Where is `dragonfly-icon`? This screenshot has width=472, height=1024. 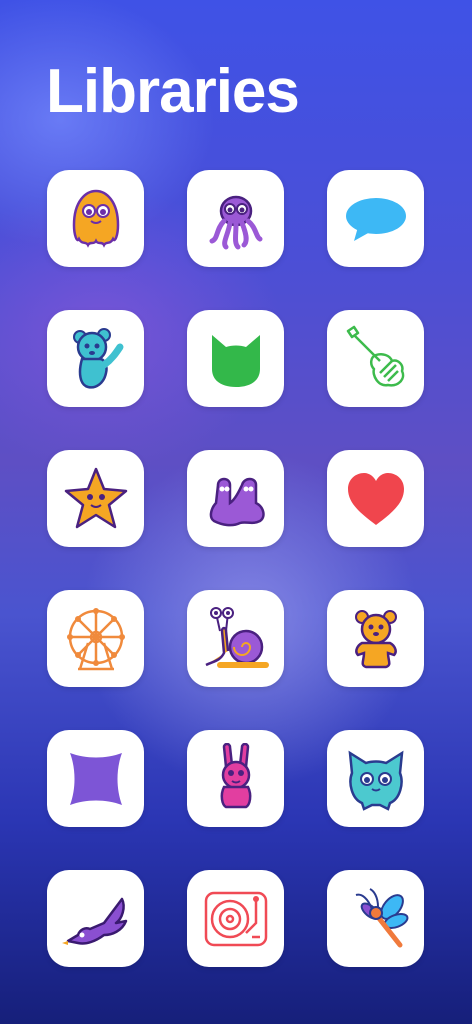 dragonfly-icon is located at coordinates (381, 917).